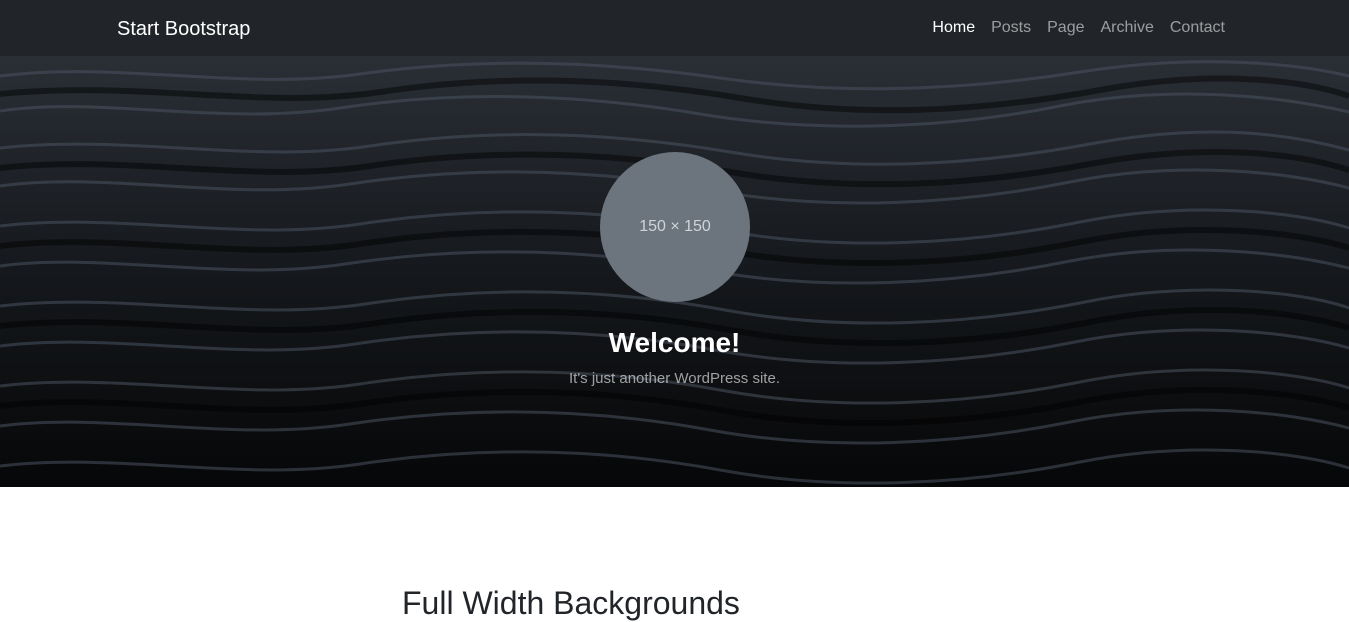 The image size is (1349, 622). Describe the element at coordinates (1193, 28) in the screenshot. I see `nav-link-contact: Contact` at that location.